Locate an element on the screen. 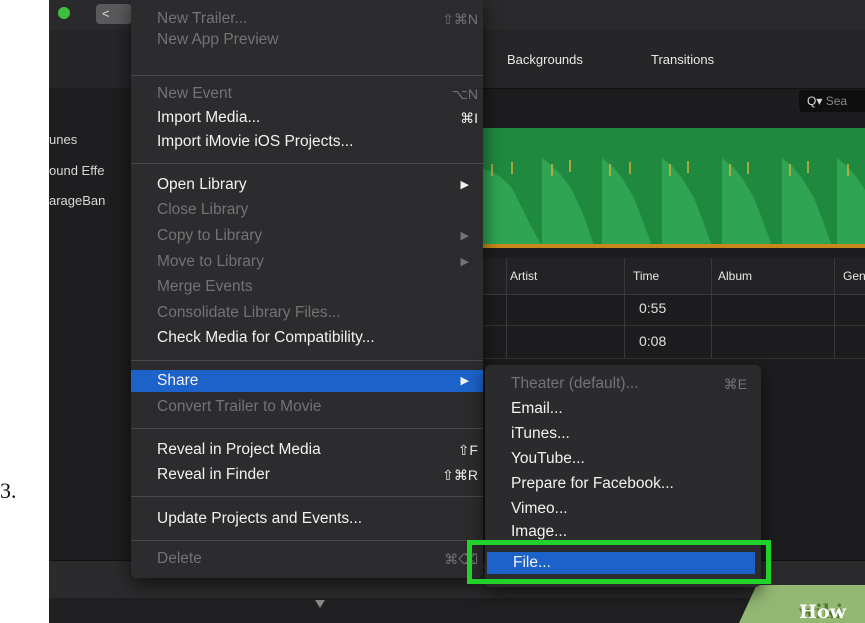 The image size is (865, 623). menu-item-reveal-in-finder: Reveal in Finder ⇧⌘R is located at coordinates (307, 475).